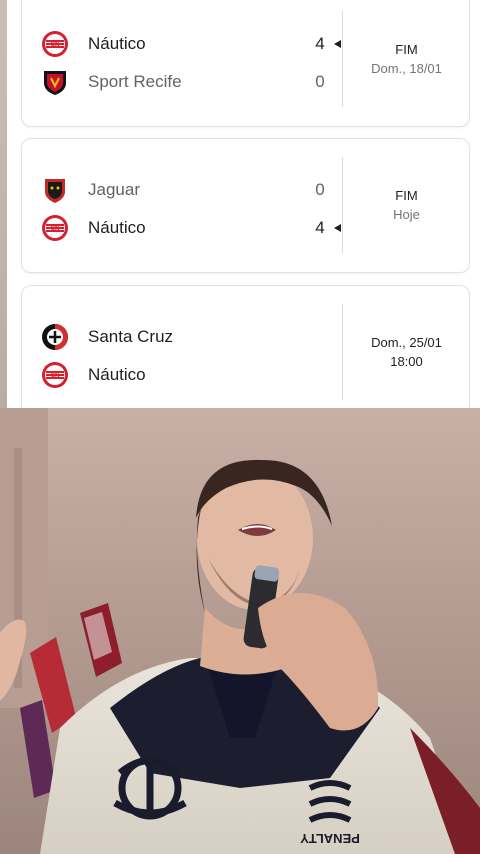 Image resolution: width=480 pixels, height=854 pixels. I want to click on sport-recife-crest-icon, so click(55, 83).